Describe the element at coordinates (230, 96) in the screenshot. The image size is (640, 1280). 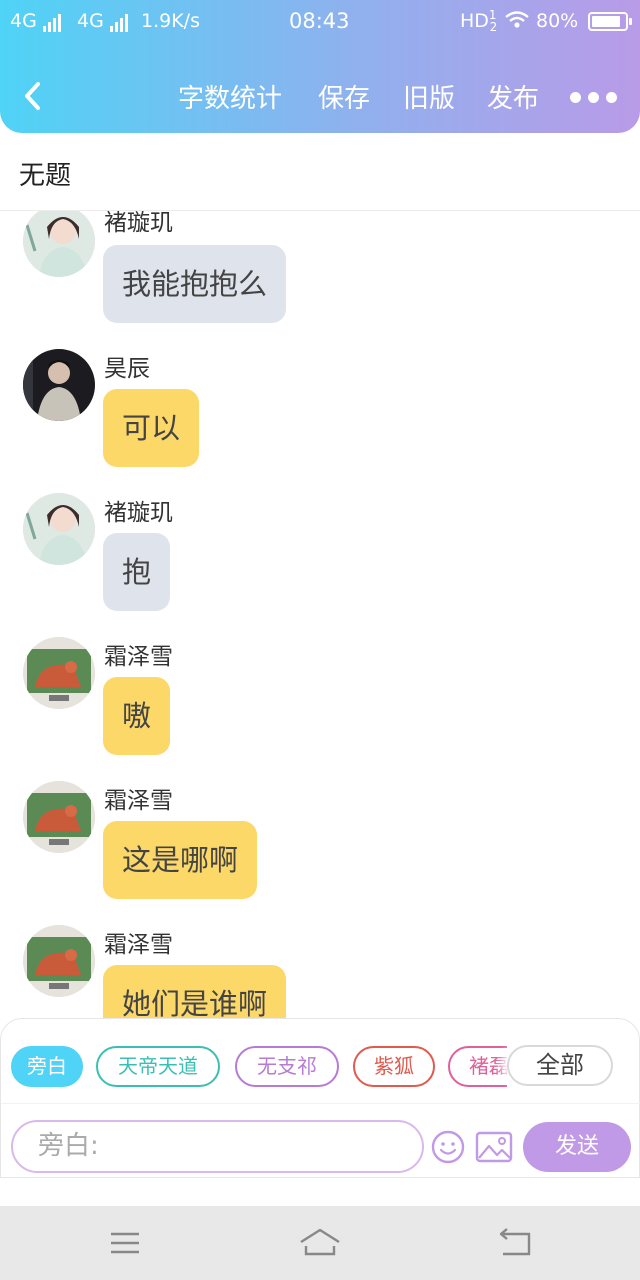
I see `word-count-button: 字数统计` at that location.